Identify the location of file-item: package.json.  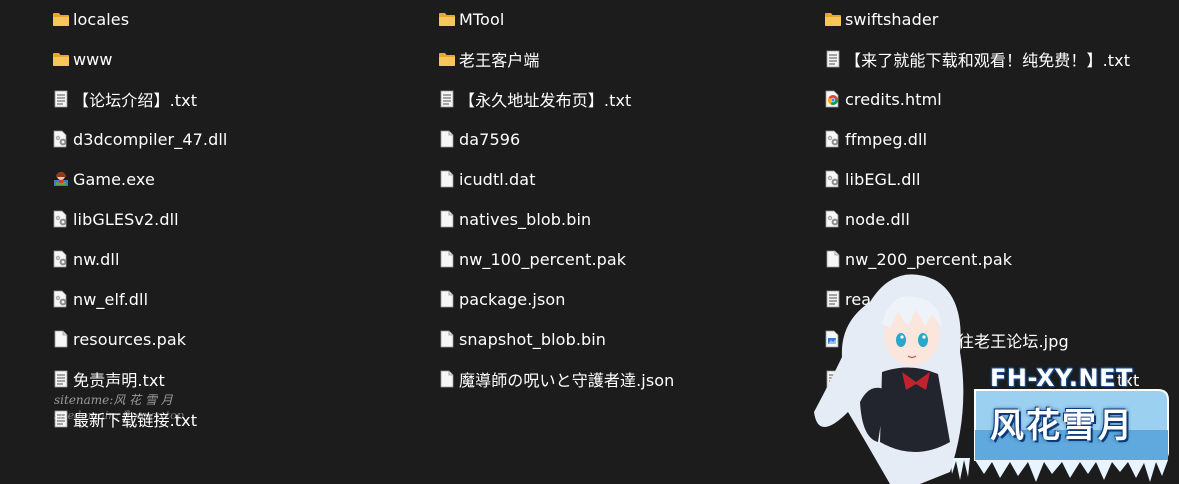
(502, 299).